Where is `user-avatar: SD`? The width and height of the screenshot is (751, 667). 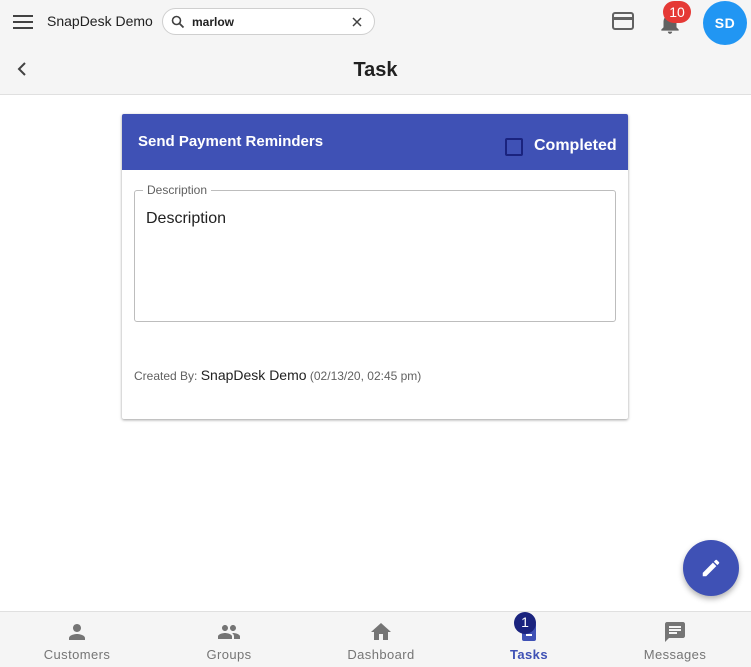 user-avatar: SD is located at coordinates (725, 23).